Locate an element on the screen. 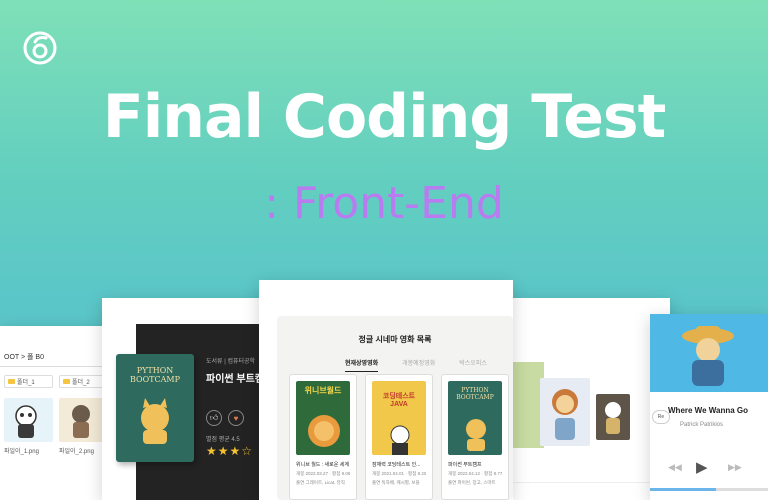 This screenshot has height=500, width=768. thumbs-up-icon: 👍︎ is located at coordinates (214, 418).